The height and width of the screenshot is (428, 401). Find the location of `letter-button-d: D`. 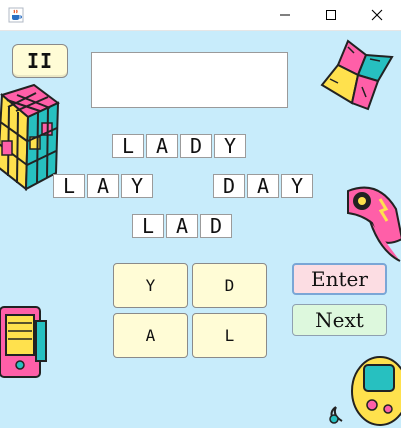

letter-button-d: D is located at coordinates (229, 285).